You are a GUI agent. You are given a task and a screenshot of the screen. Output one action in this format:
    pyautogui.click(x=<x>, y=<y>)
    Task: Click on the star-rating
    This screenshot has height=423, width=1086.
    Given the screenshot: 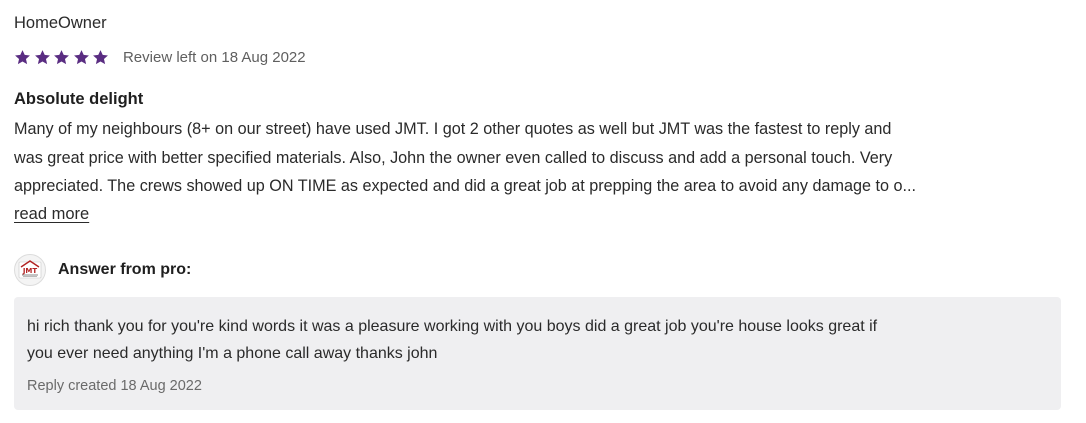 What is the action you would take?
    pyautogui.click(x=63, y=57)
    